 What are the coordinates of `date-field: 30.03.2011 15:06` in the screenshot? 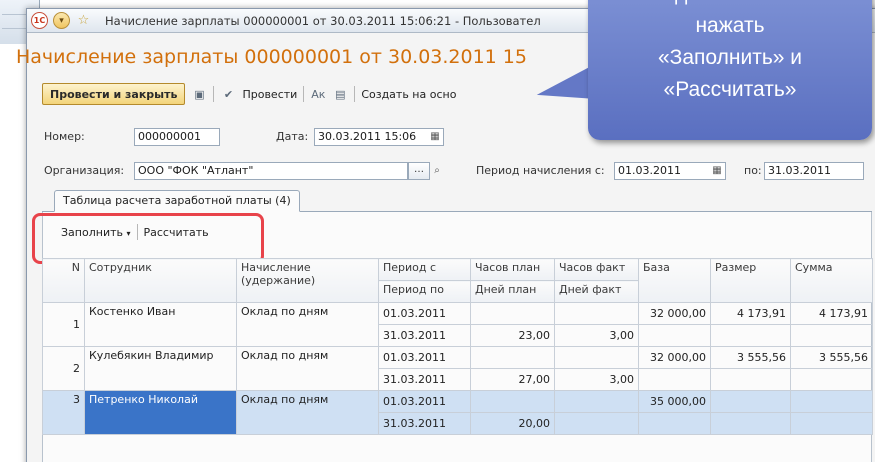 It's located at (379, 137).